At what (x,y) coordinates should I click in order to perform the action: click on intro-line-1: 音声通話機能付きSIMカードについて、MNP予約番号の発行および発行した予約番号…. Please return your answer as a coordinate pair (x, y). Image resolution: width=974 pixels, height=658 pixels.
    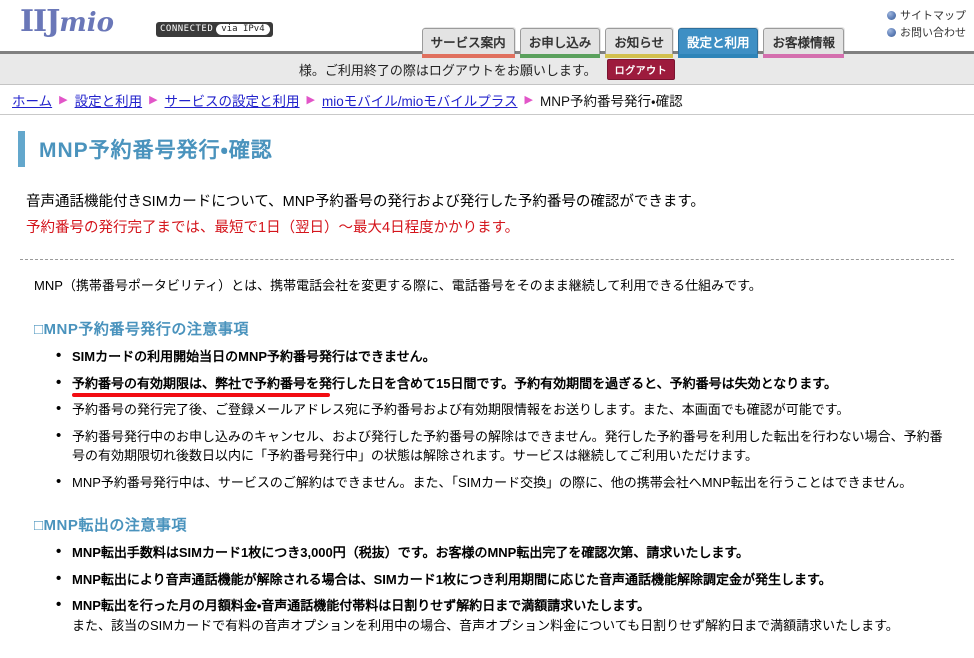
    Looking at the image, I should click on (365, 202).